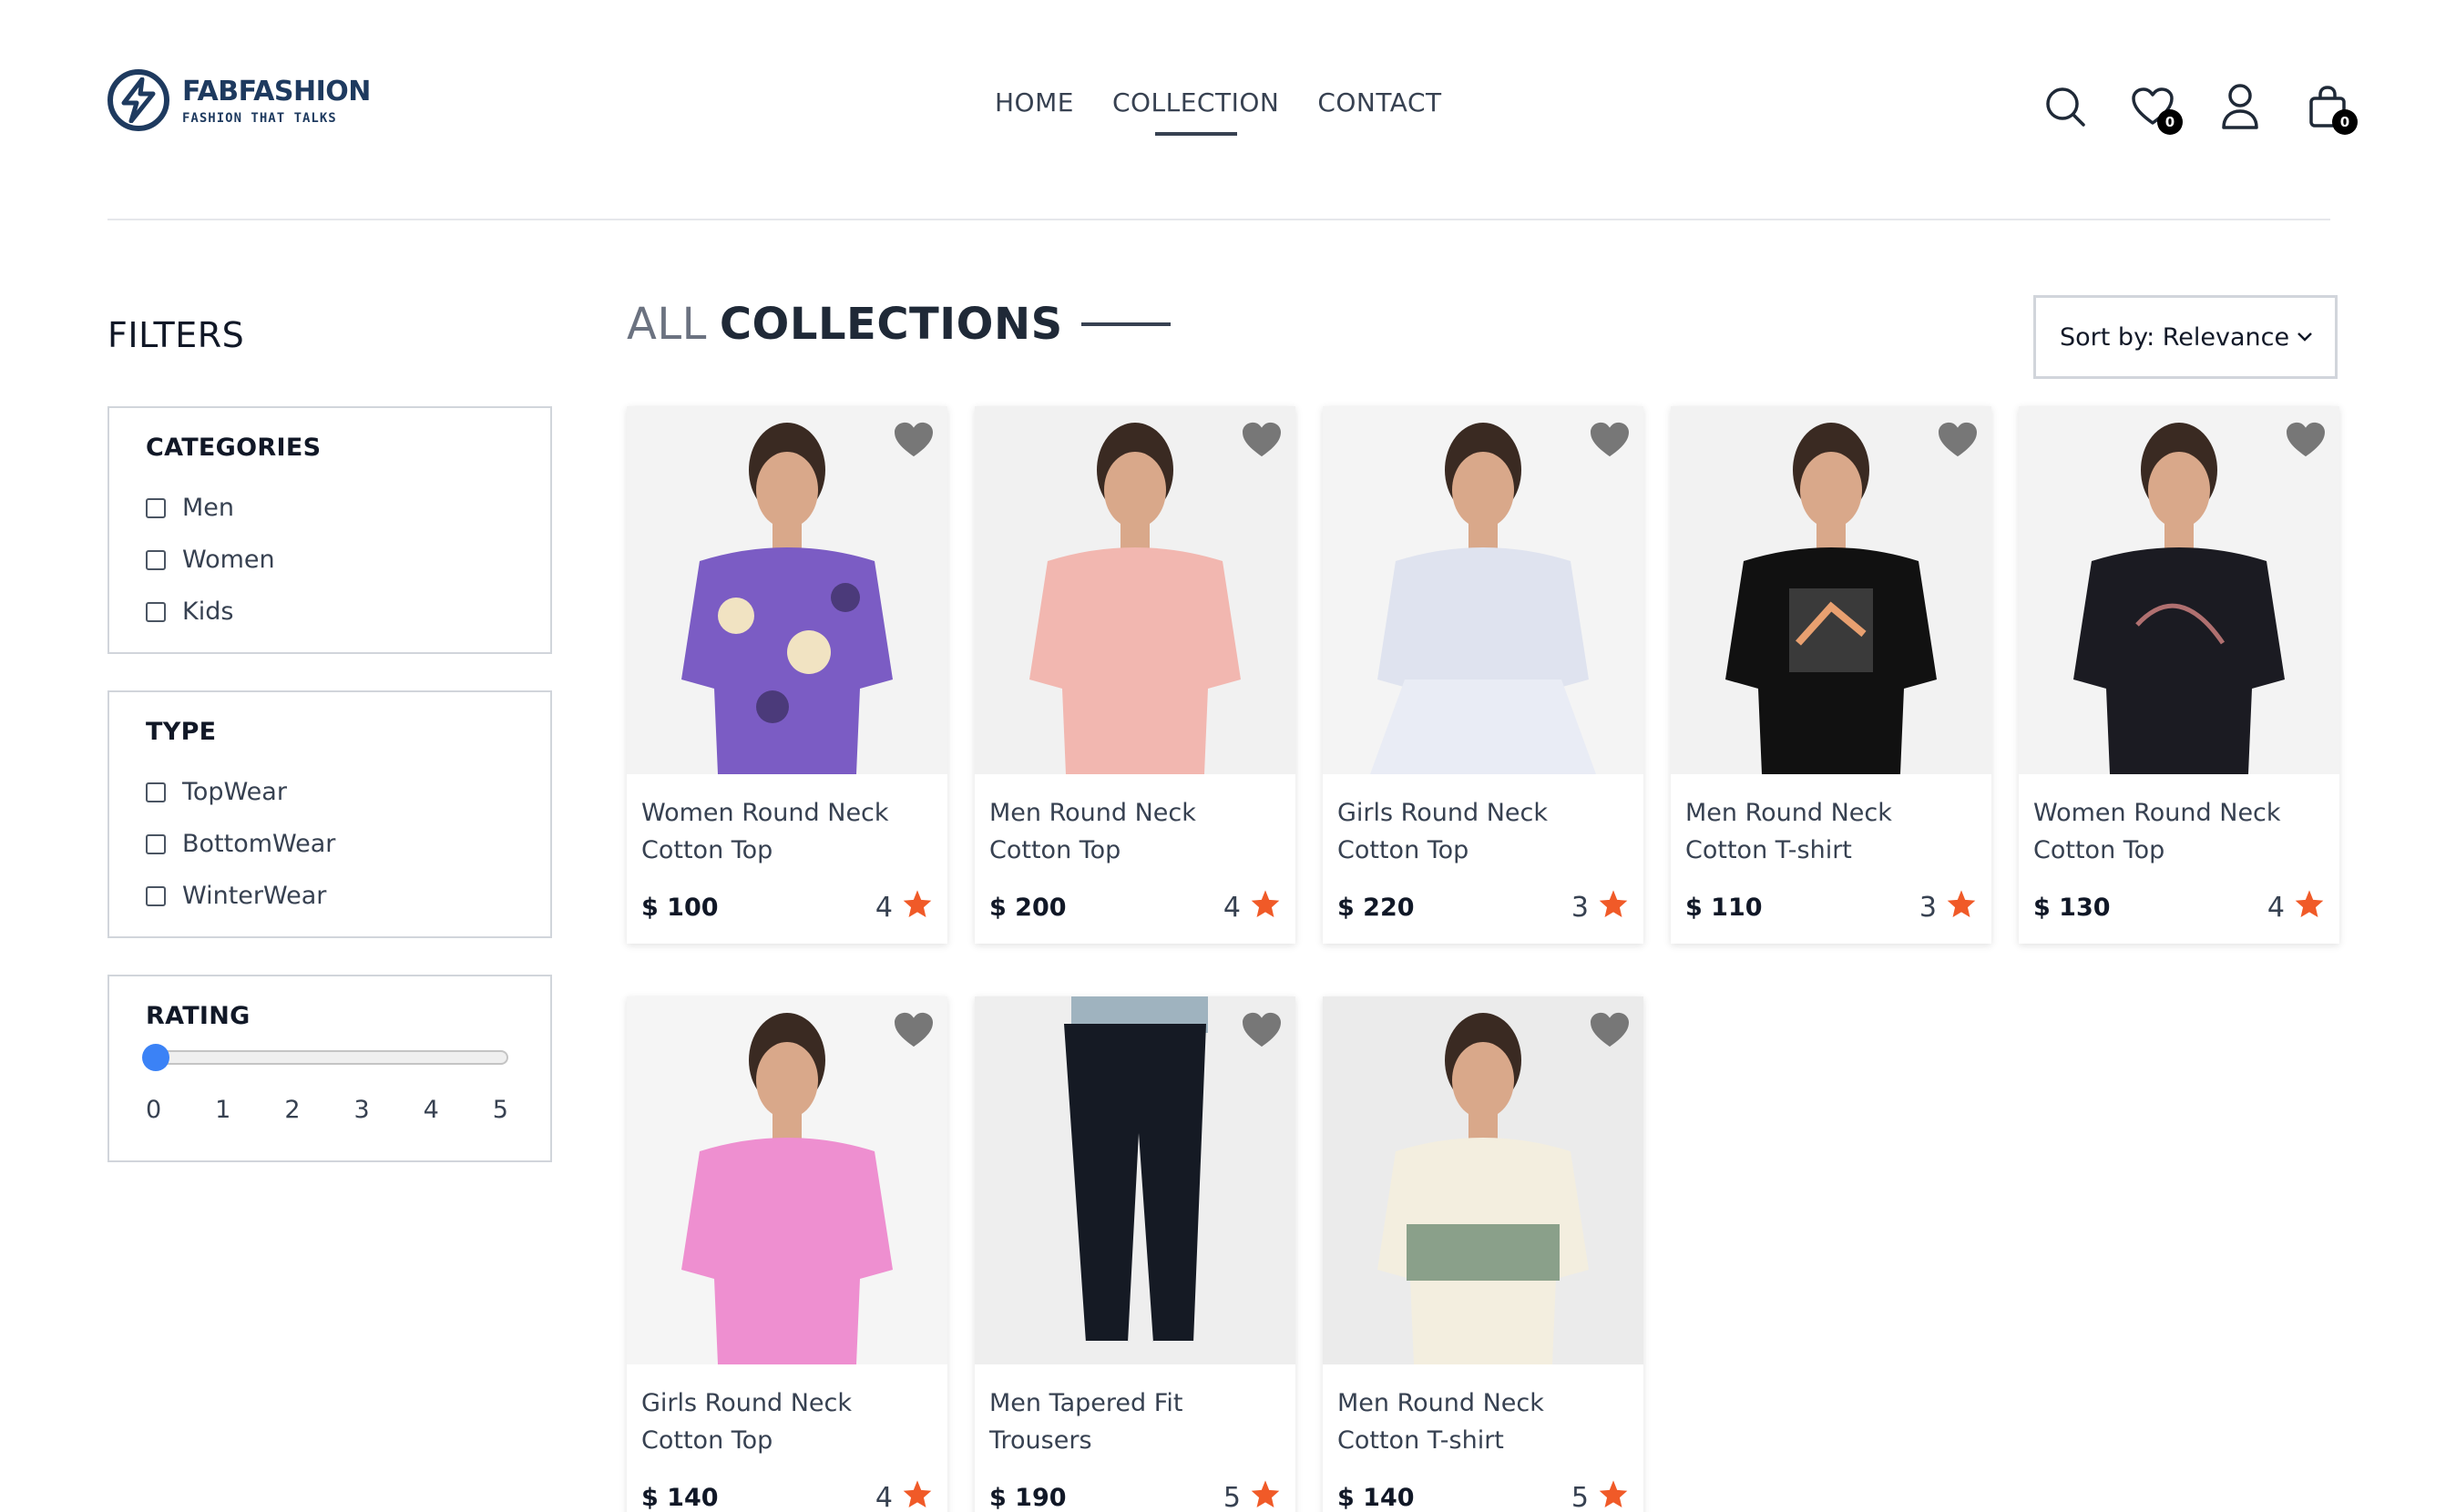 This screenshot has height=1512, width=2456. What do you see at coordinates (234, 792) in the screenshot?
I see `option-label: TopWear` at bounding box center [234, 792].